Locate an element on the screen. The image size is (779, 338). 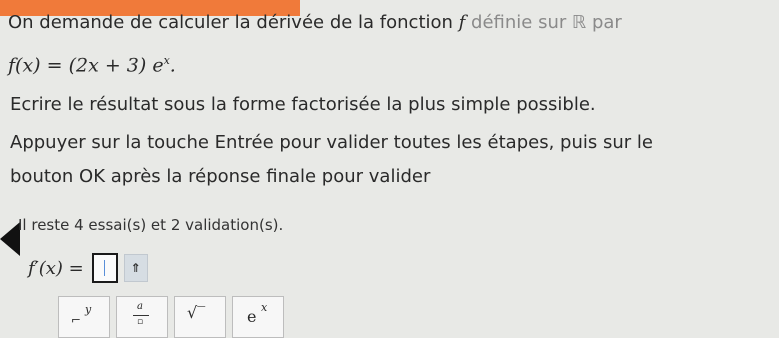
function-formula: f(x) = (2x + 3) ex. is located at coordinates (92, 65).